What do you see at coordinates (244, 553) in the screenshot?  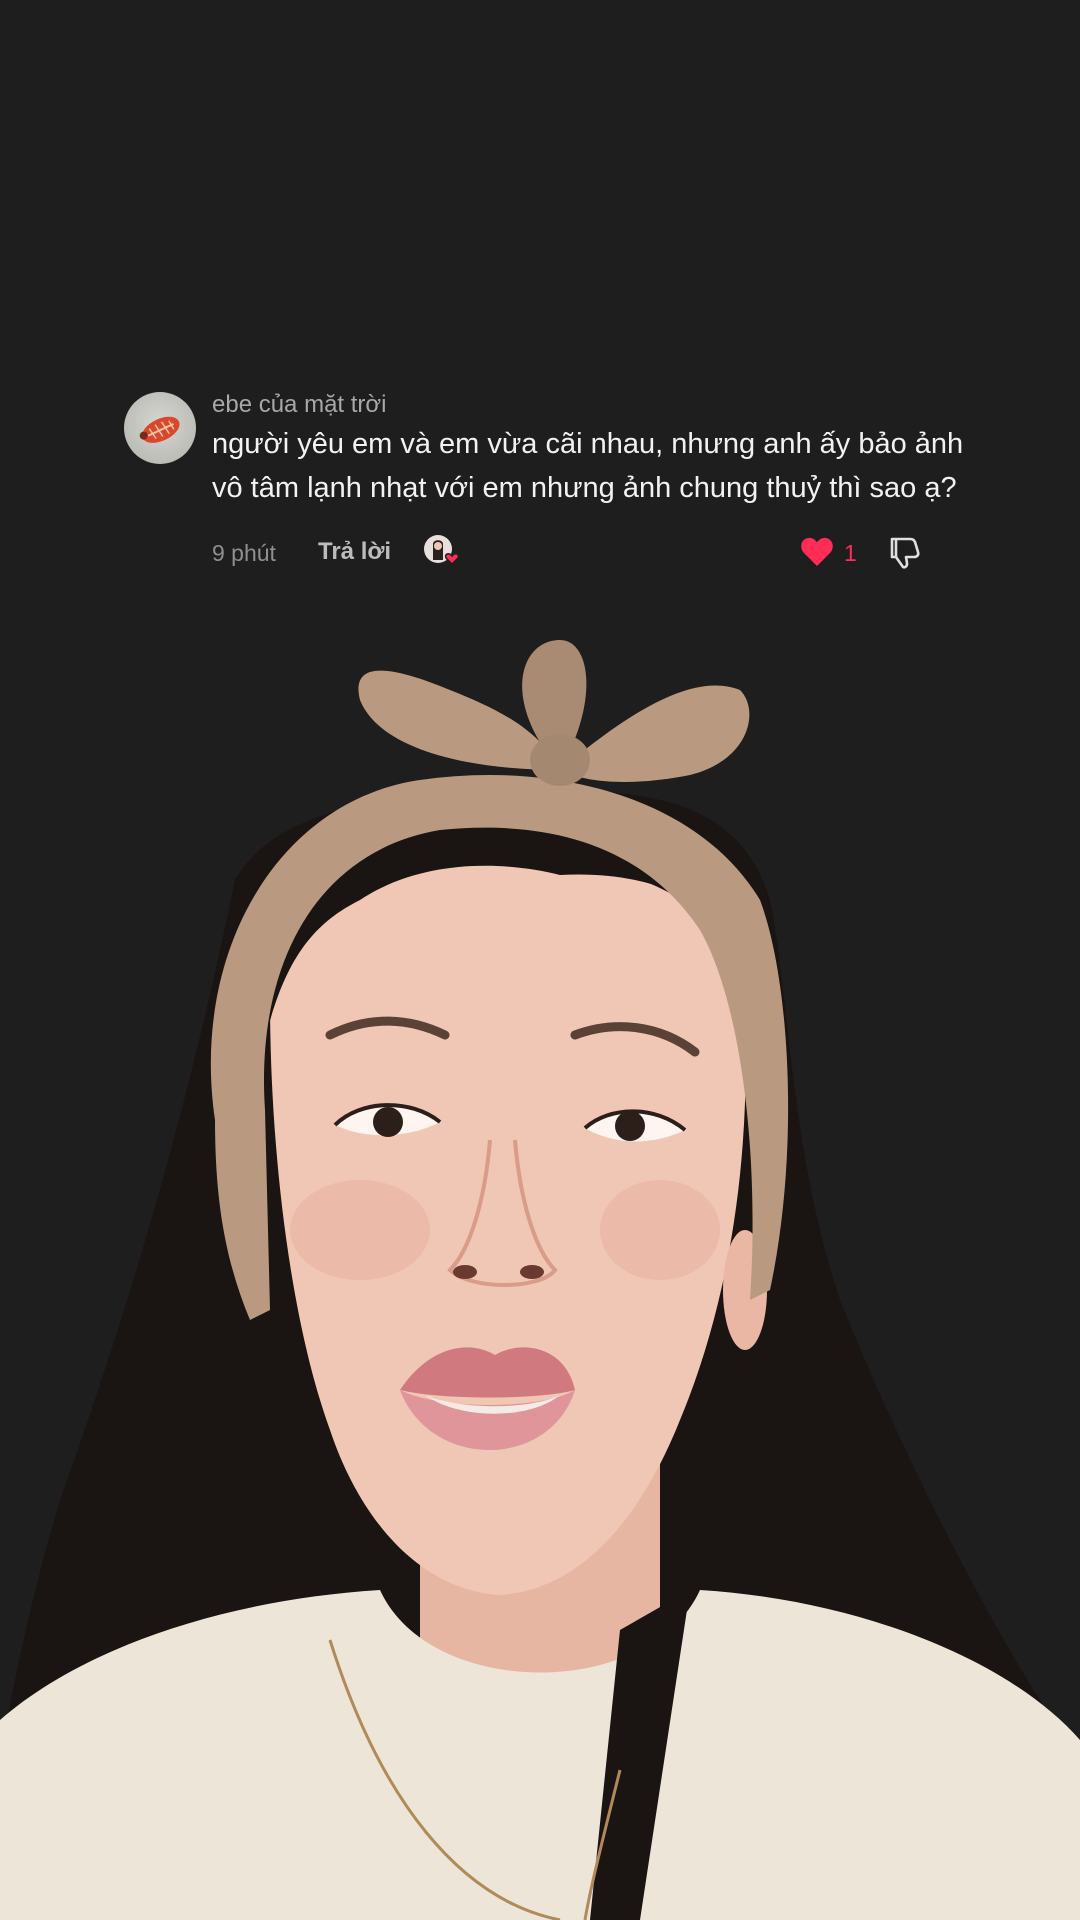 I see `comment-time: 9 phút` at bounding box center [244, 553].